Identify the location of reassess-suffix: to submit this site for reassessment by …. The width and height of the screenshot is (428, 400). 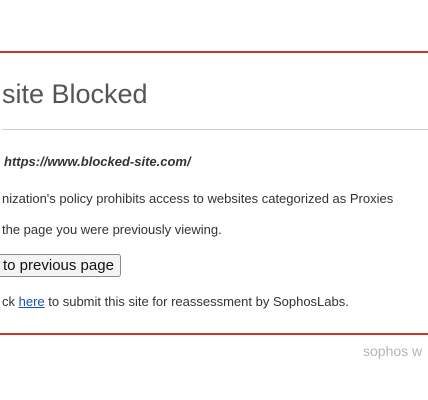
(196, 301).